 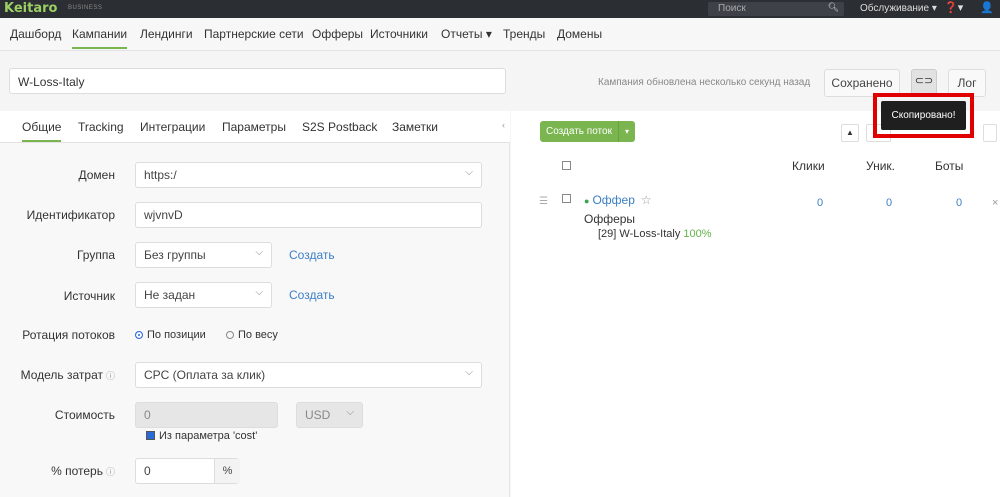 I want to click on currency-select: USD ⌵, so click(x=329, y=415).